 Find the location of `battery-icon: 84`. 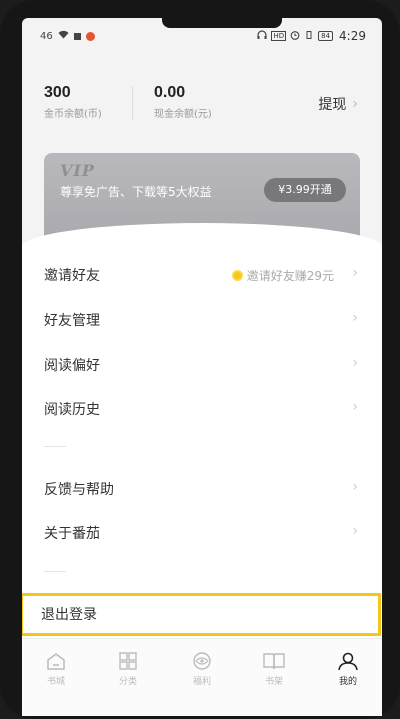

battery-icon: 84 is located at coordinates (326, 36).